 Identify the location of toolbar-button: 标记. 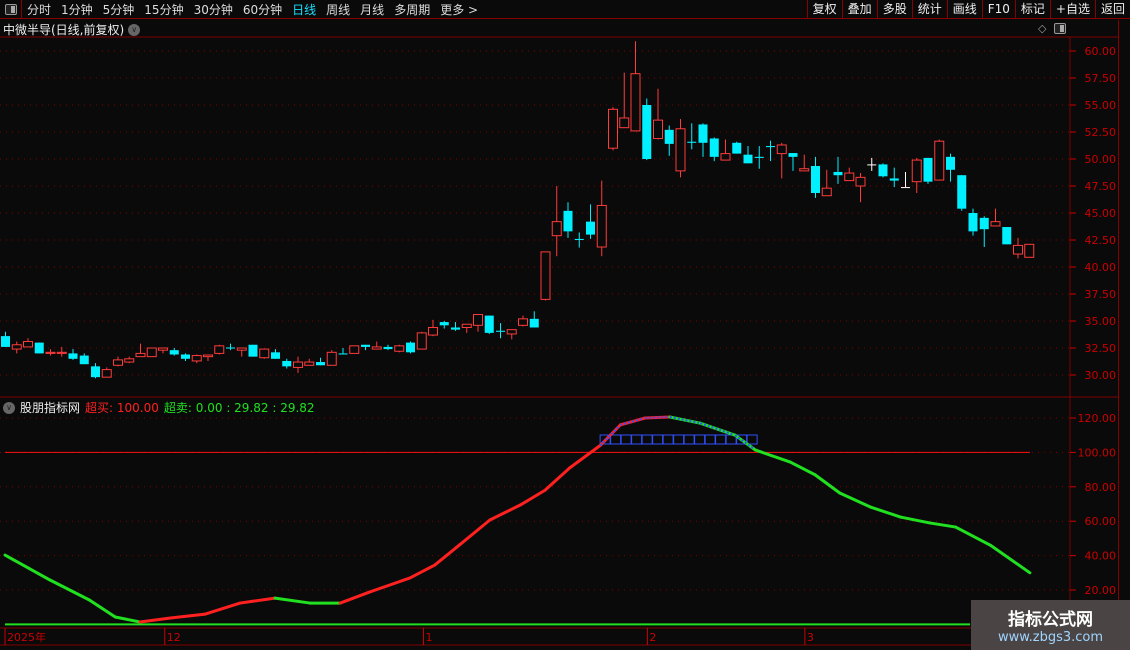
(1032, 9).